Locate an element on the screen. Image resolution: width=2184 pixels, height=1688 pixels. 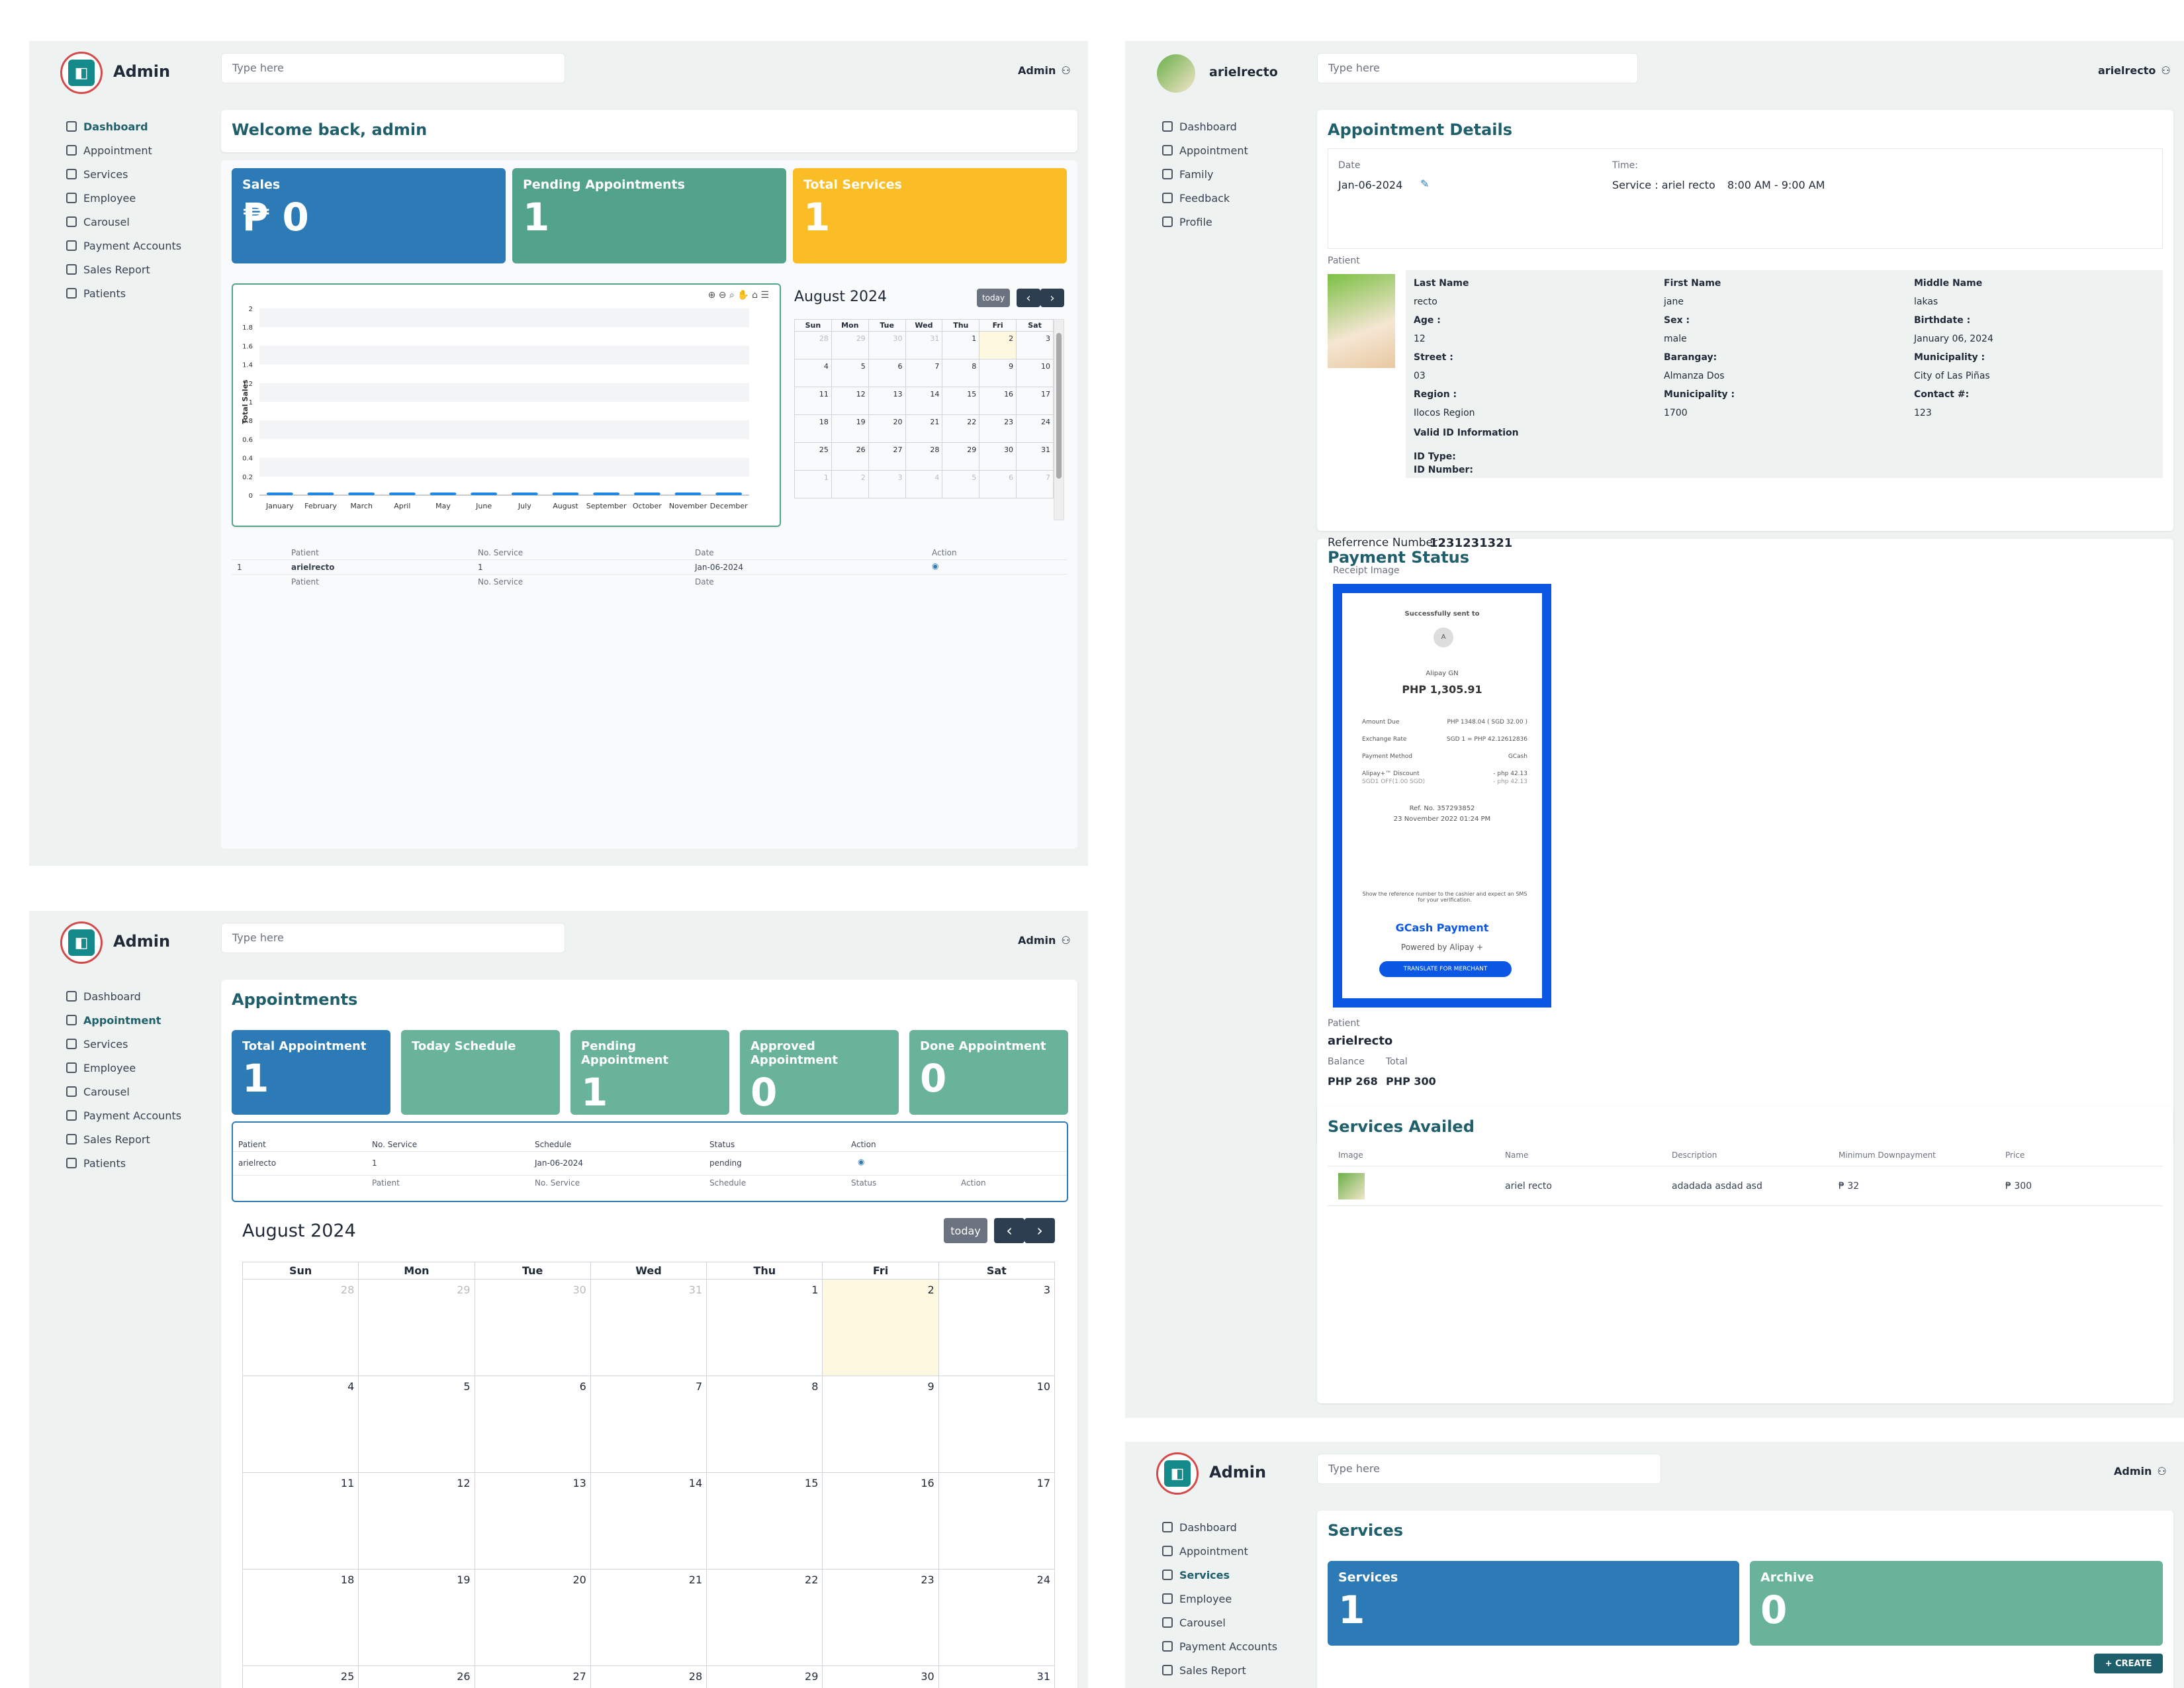
create-button: + CREATE is located at coordinates (2128, 1663).